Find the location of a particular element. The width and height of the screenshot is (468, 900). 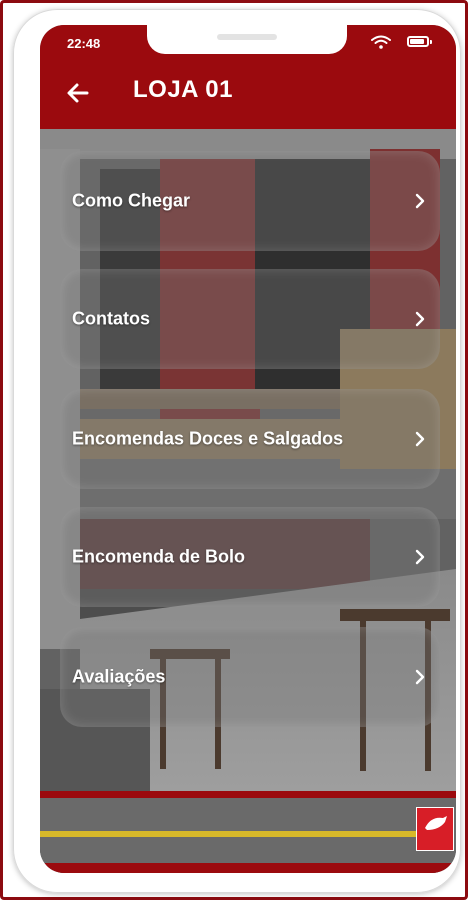

logo-bird-icon is located at coordinates (436, 823).